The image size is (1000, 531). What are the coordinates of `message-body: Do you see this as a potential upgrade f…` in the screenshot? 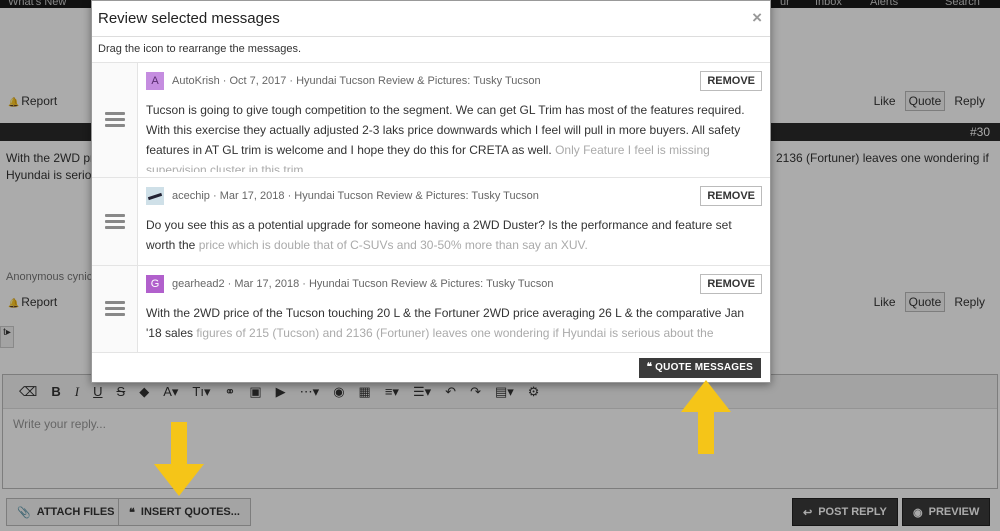 It's located at (452, 237).